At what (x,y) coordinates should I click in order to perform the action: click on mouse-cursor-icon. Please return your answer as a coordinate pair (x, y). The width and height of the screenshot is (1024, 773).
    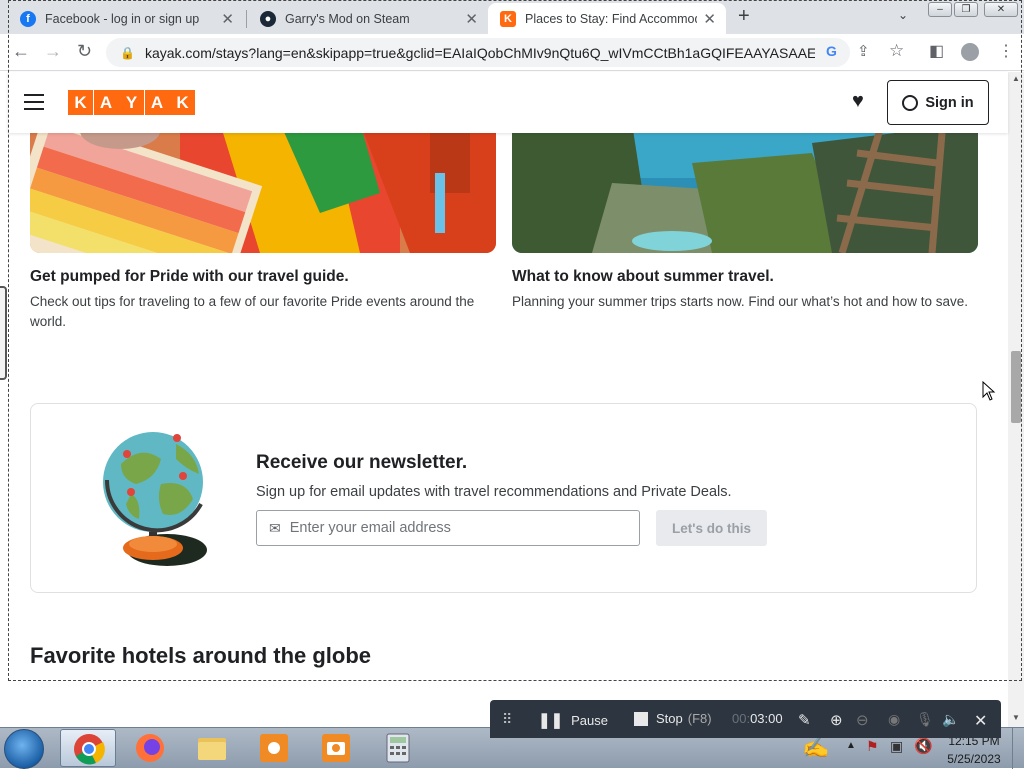
    Looking at the image, I should click on (989, 391).